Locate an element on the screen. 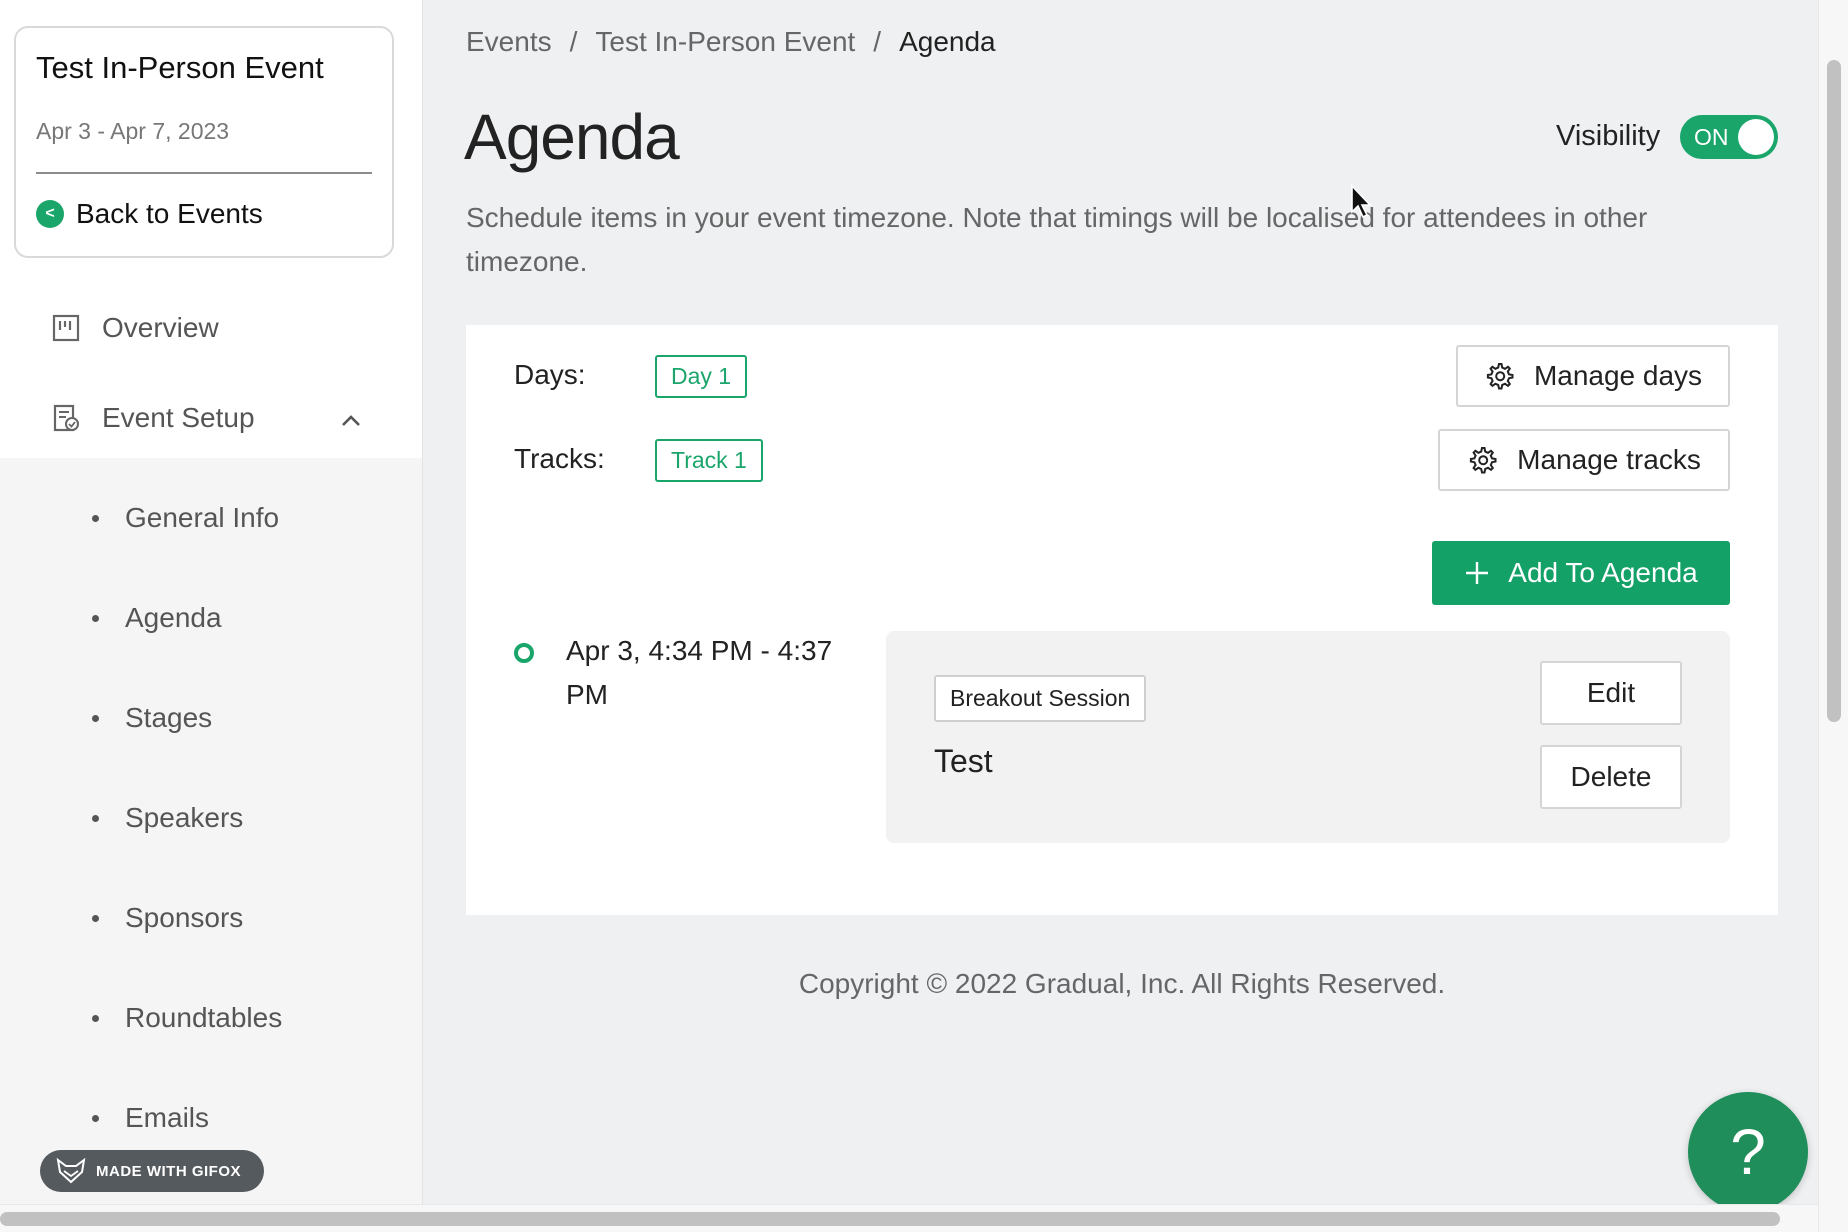 The image size is (1848, 1232). toggle-state-text: ON is located at coordinates (1711, 137).